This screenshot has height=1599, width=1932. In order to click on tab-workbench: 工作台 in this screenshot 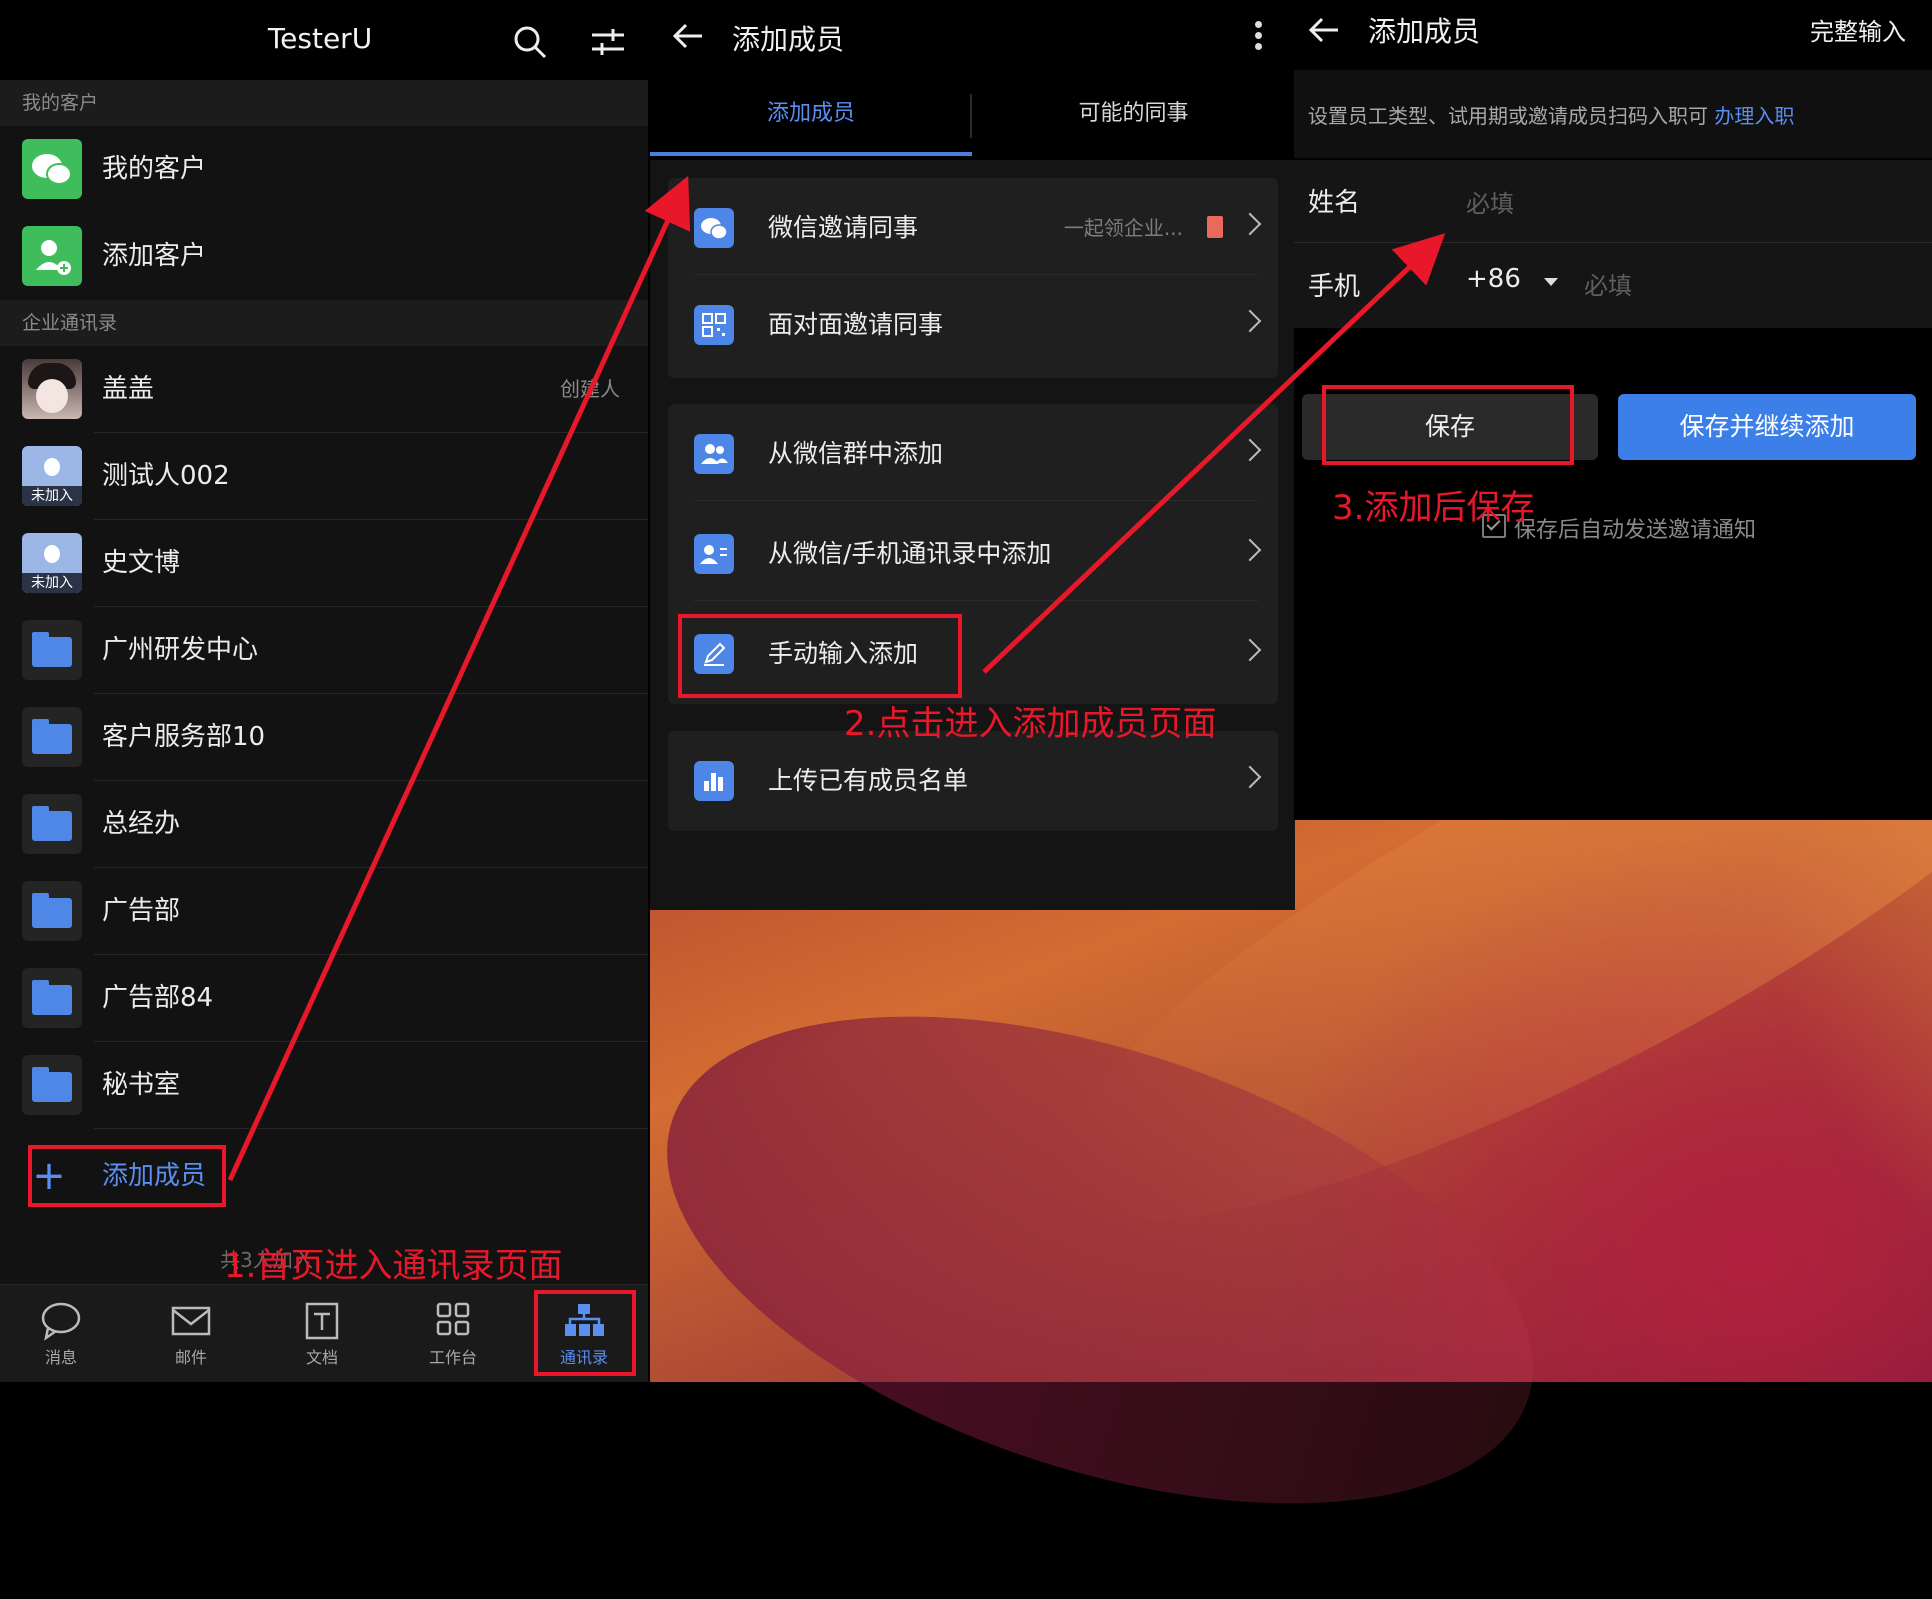, I will do `click(453, 1335)`.